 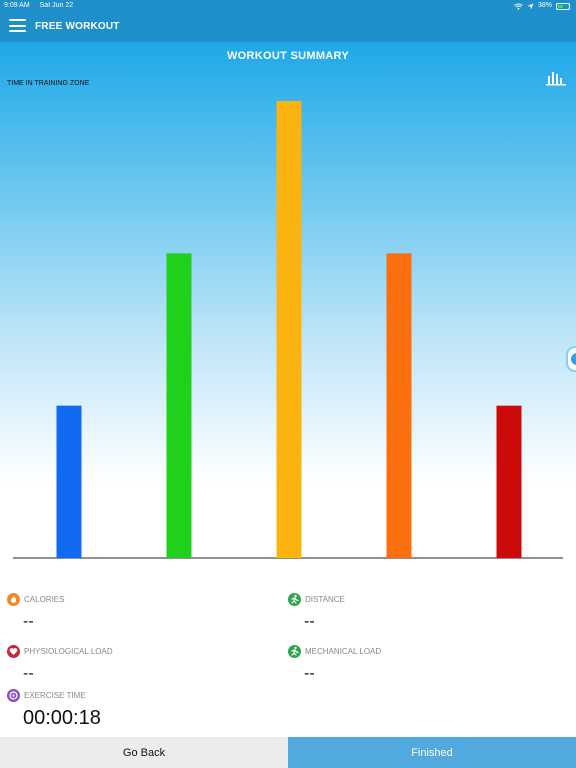 What do you see at coordinates (13, 651) in the screenshot?
I see `heart-icon` at bounding box center [13, 651].